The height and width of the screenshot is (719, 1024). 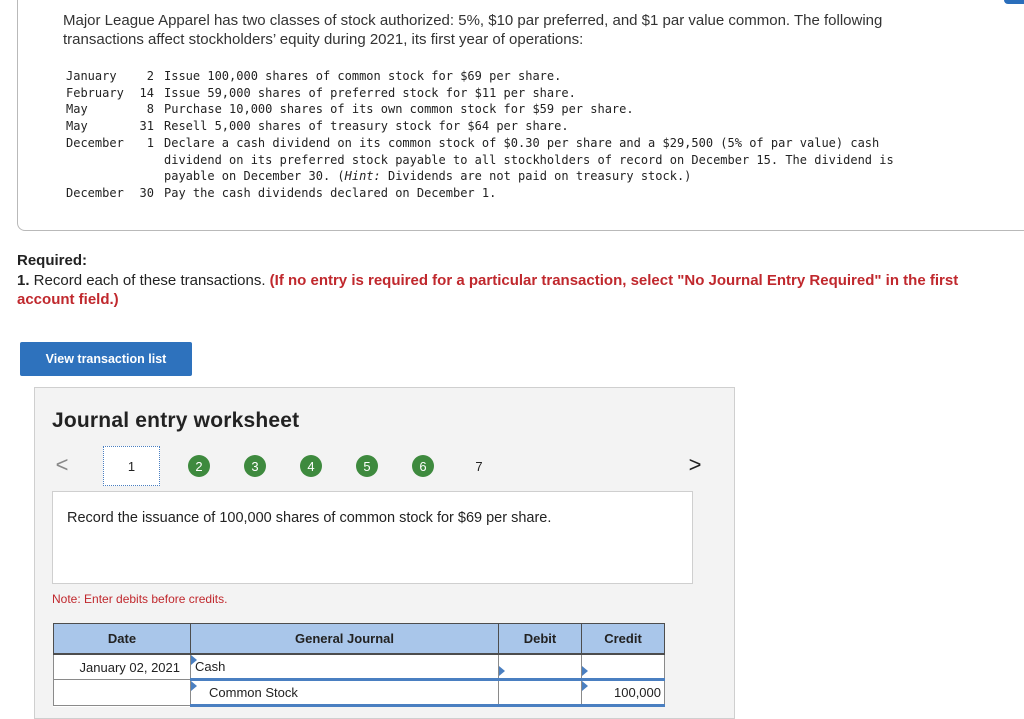 What do you see at coordinates (623, 667) in the screenshot?
I see `credit-field` at bounding box center [623, 667].